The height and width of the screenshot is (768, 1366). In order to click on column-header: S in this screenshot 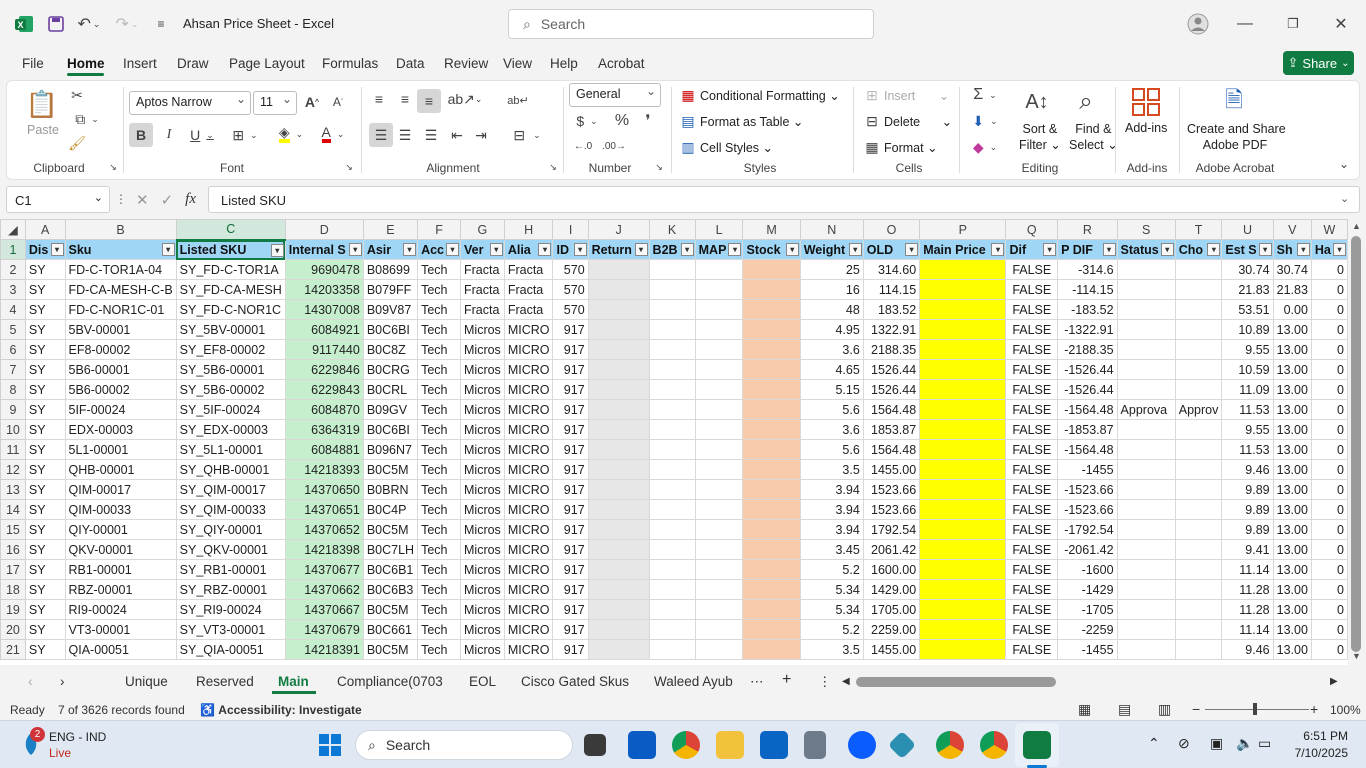, I will do `click(1146, 229)`.